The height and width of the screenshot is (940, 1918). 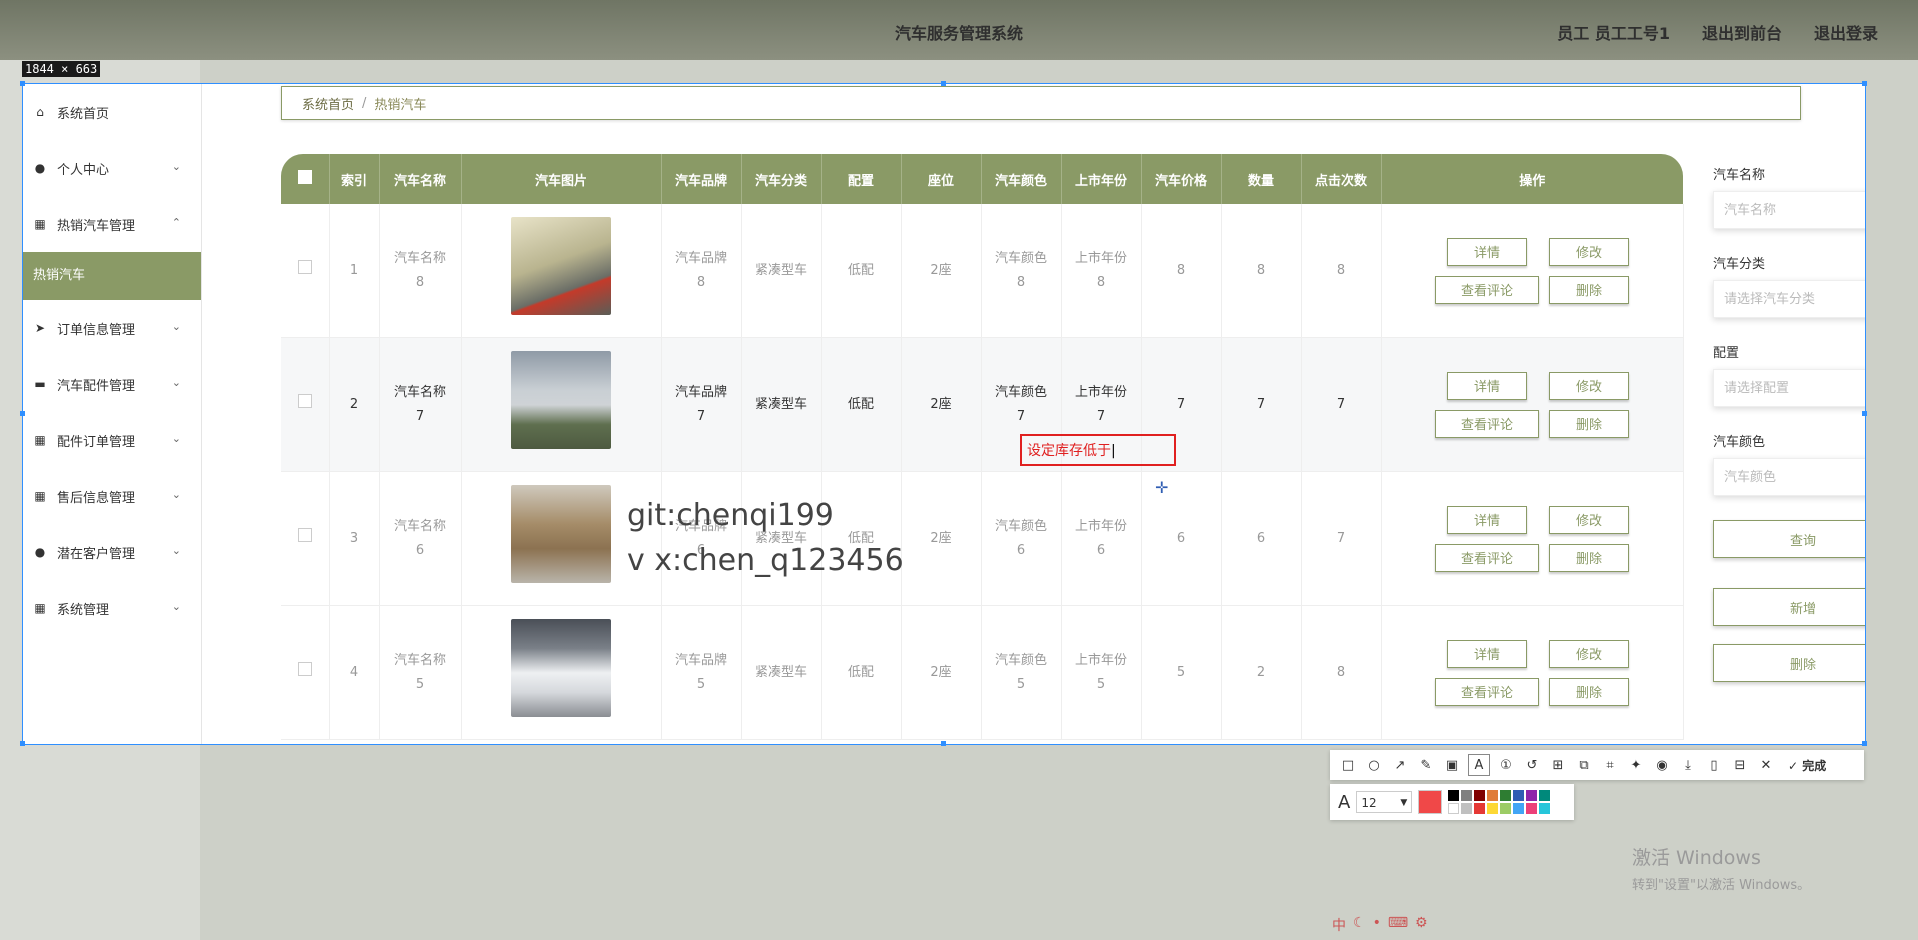 What do you see at coordinates (420, 538) in the screenshot?
I see `cell-name: 汽车名称 6` at bounding box center [420, 538].